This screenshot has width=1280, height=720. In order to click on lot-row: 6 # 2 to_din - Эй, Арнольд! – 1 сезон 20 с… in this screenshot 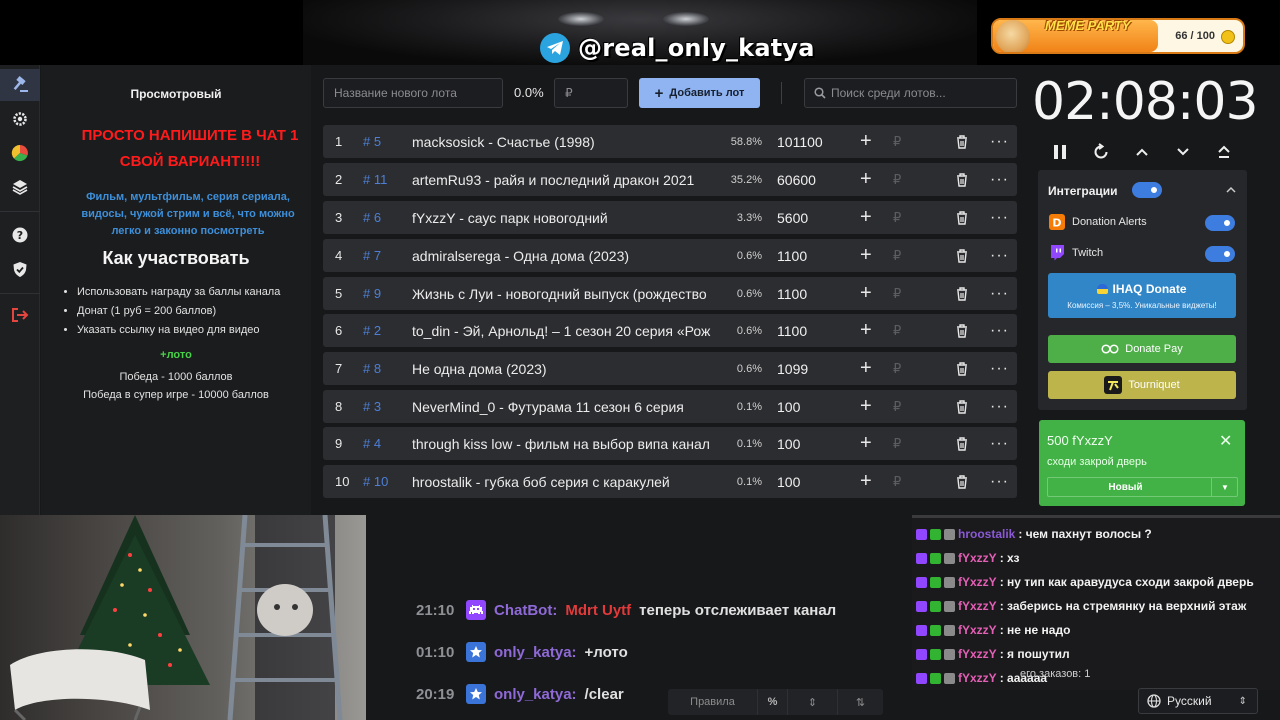, I will do `click(670, 330)`.